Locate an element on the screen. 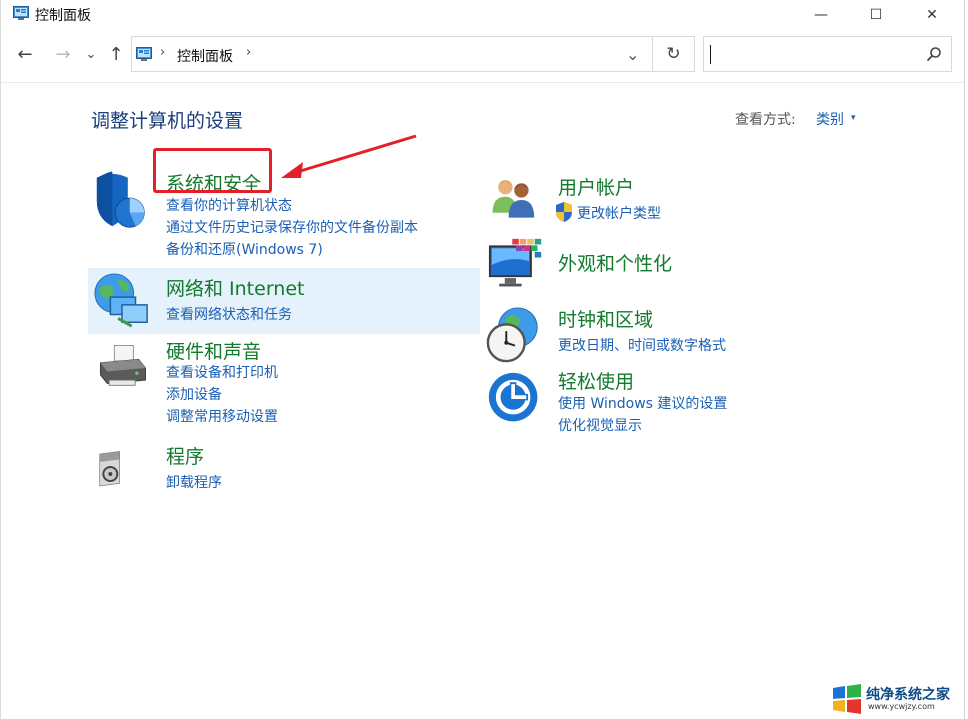 The height and width of the screenshot is (719, 968). link-backup-restore-win7: 备份和还原(Windows 7) is located at coordinates (244, 249).